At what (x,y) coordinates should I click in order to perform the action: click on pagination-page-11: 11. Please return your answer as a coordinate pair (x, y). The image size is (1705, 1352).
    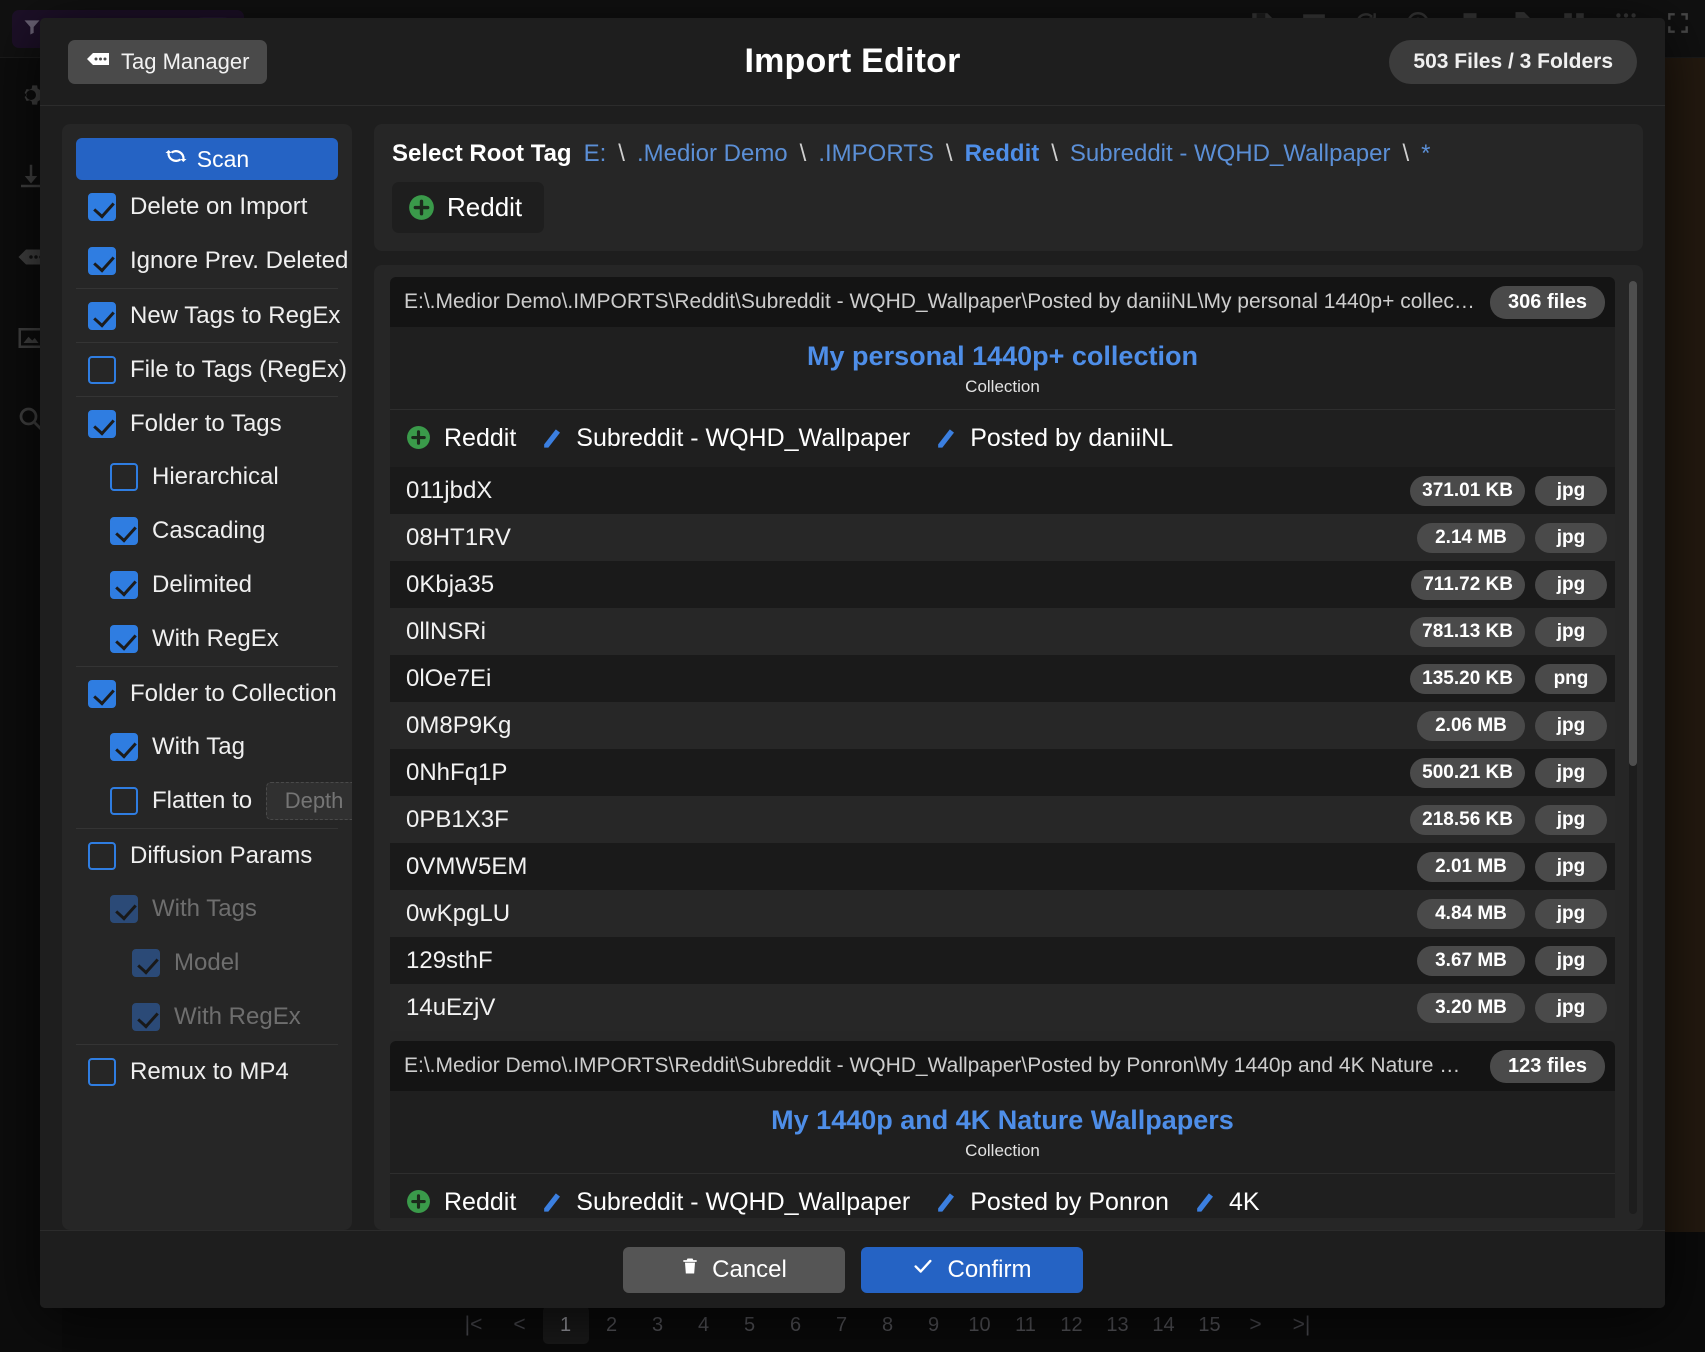
    Looking at the image, I should click on (1026, 1325).